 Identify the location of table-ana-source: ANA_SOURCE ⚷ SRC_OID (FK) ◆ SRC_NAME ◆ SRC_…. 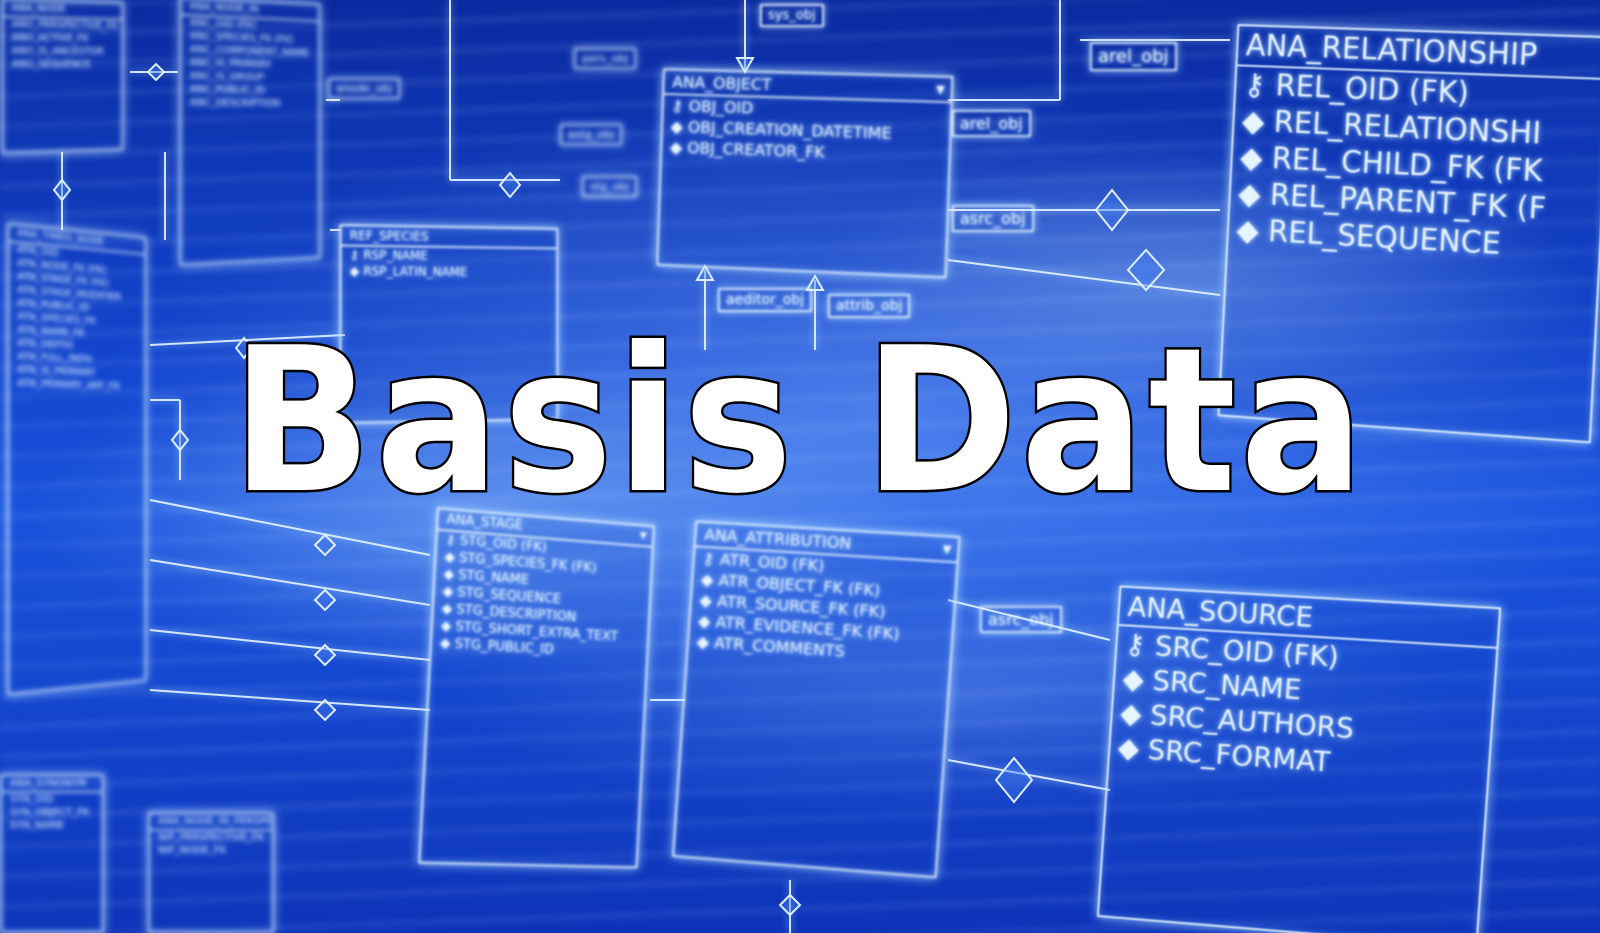
(1299, 759).